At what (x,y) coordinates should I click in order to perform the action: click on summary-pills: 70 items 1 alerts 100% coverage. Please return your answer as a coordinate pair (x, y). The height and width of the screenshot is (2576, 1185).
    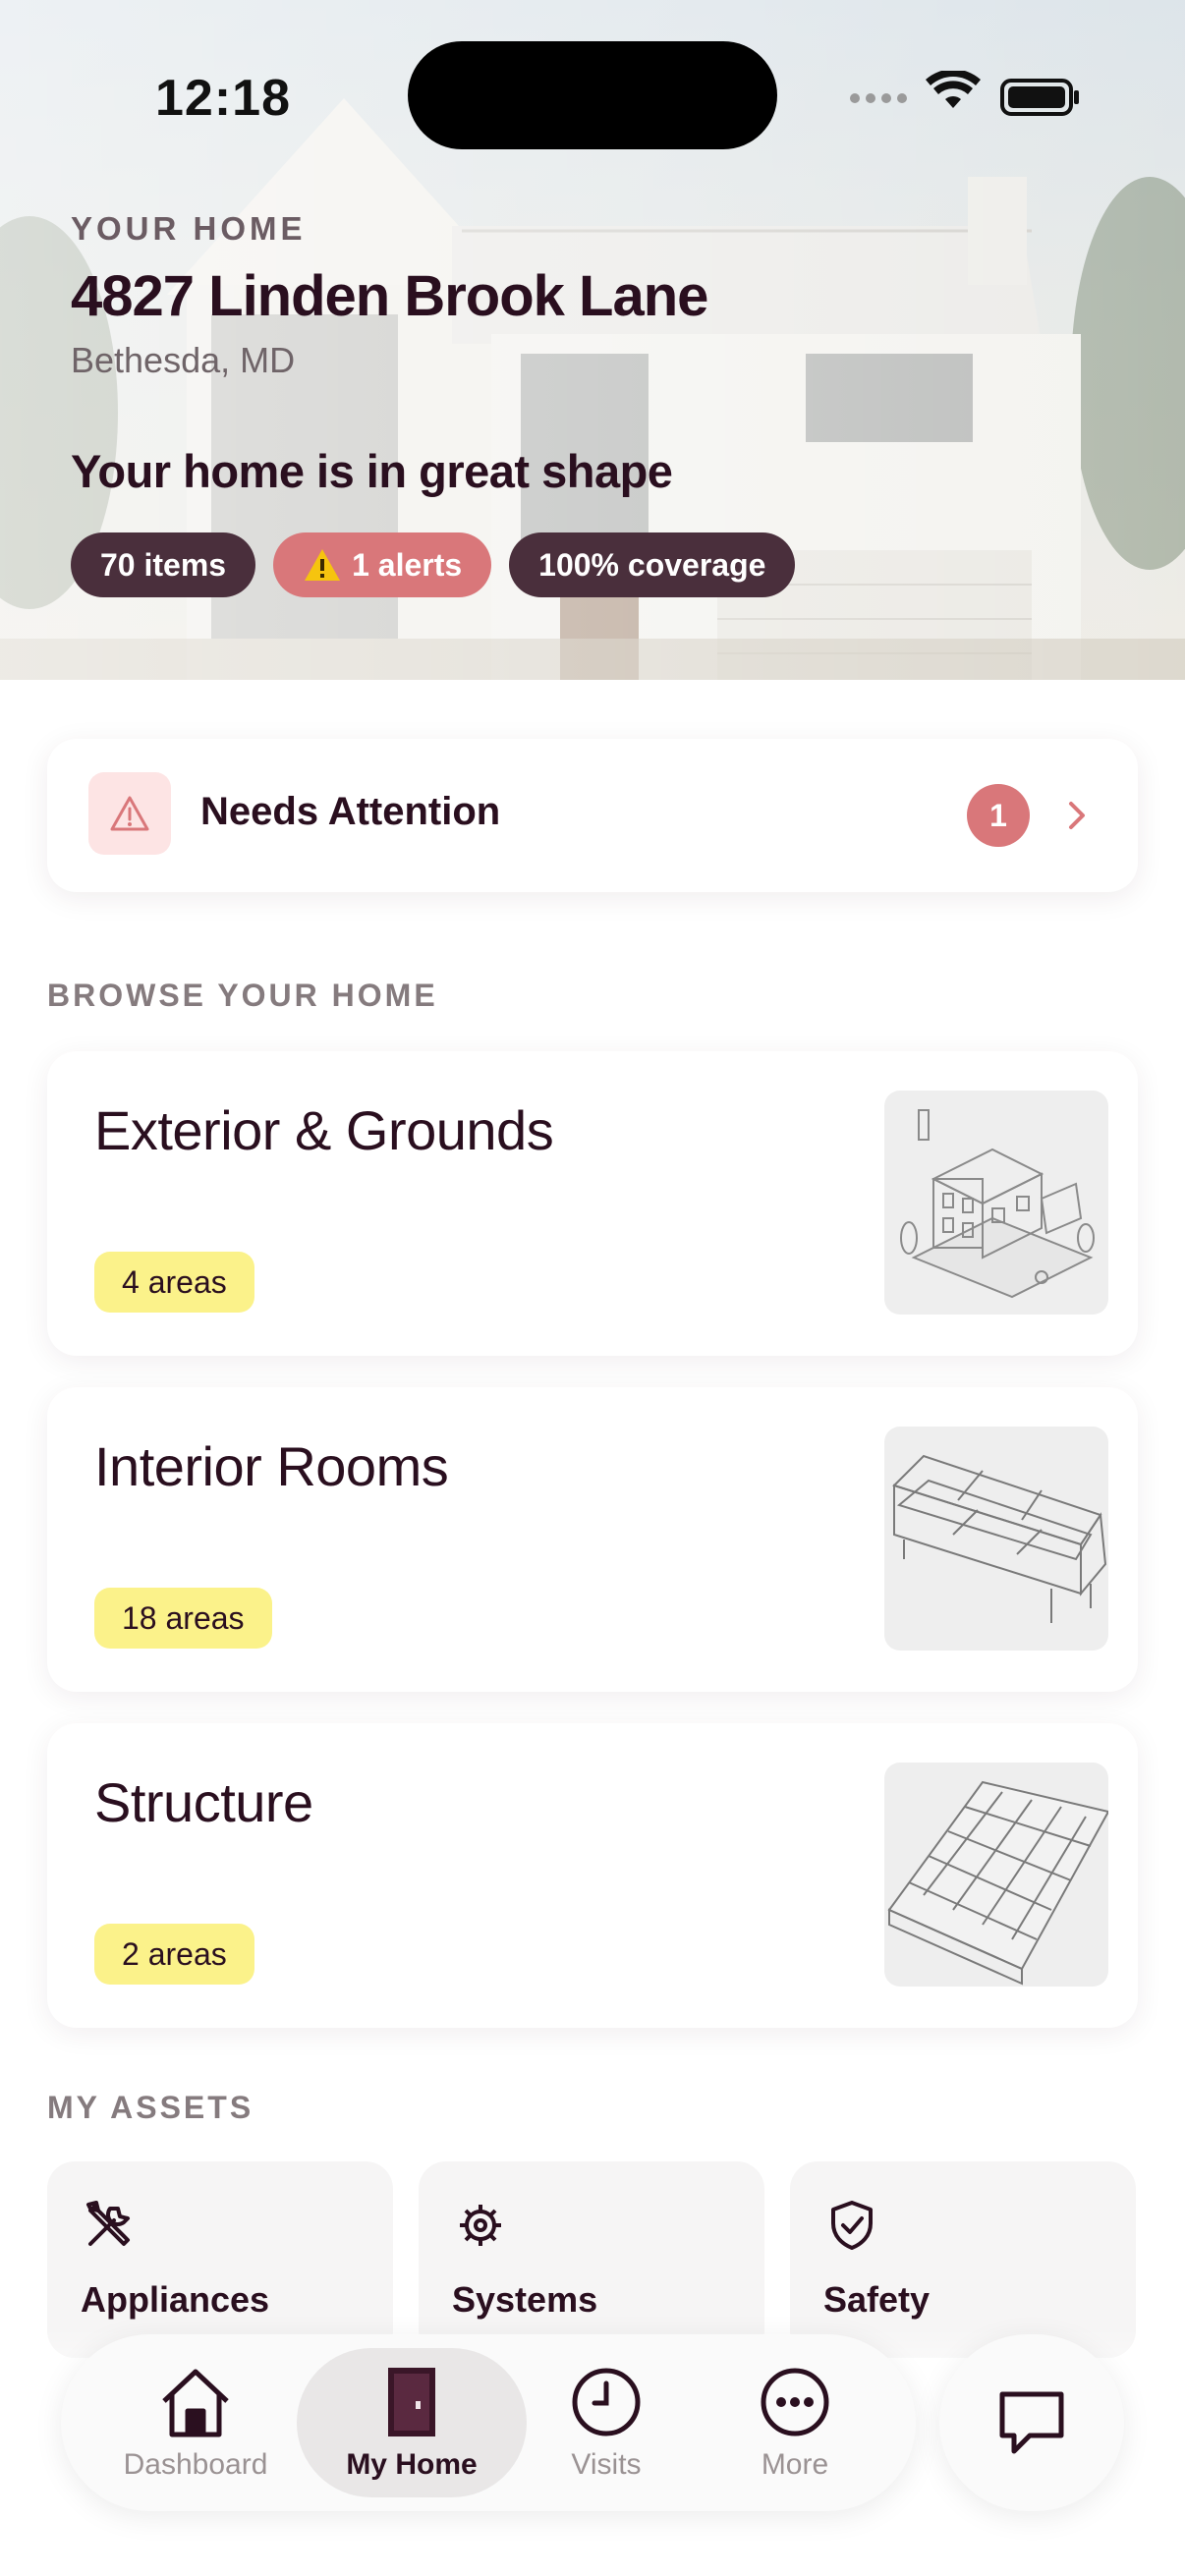
    Looking at the image, I should click on (434, 564).